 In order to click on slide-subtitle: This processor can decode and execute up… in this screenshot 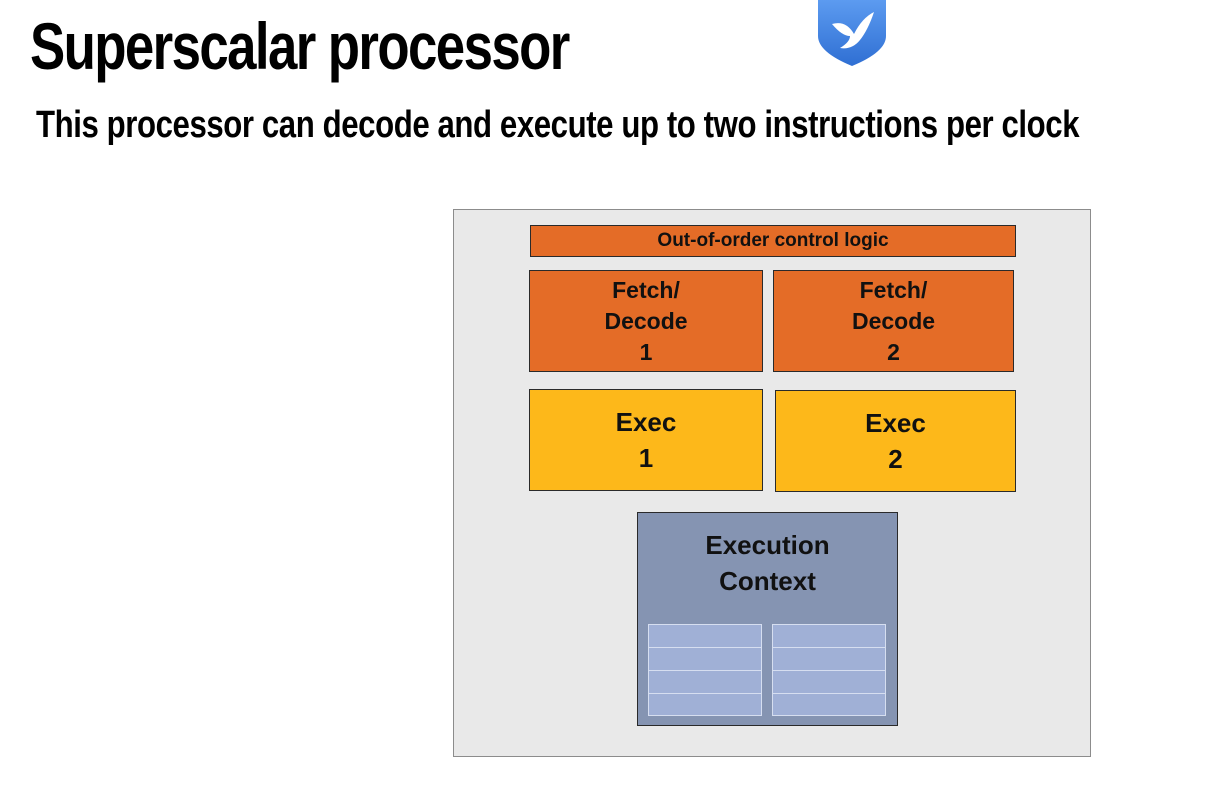, I will do `click(558, 125)`.